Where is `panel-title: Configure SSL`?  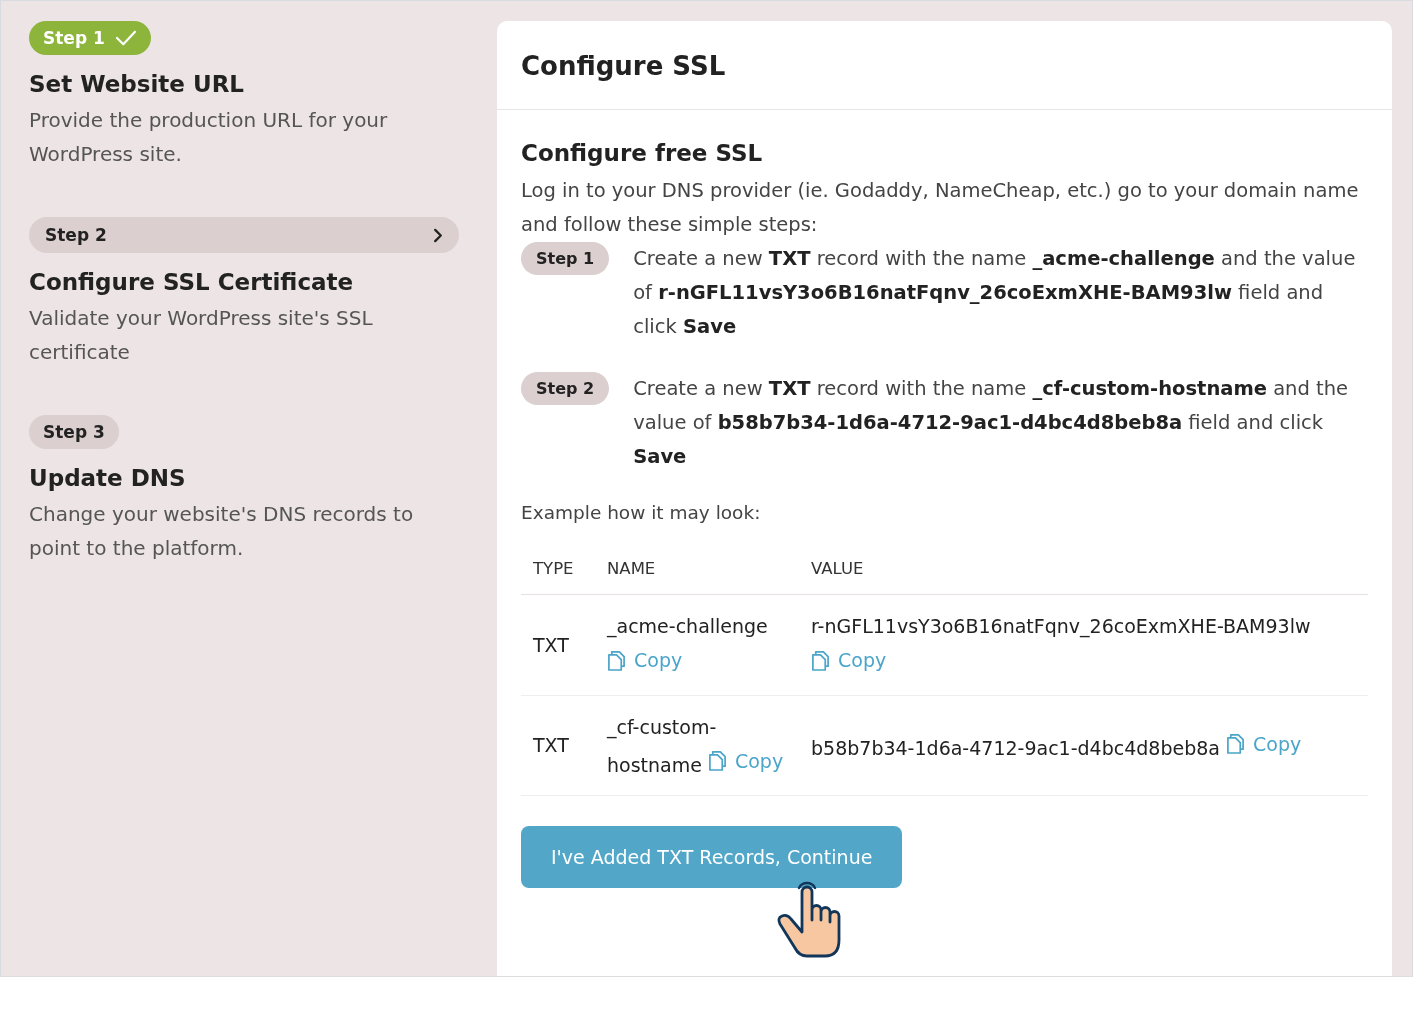 panel-title: Configure SSL is located at coordinates (624, 66).